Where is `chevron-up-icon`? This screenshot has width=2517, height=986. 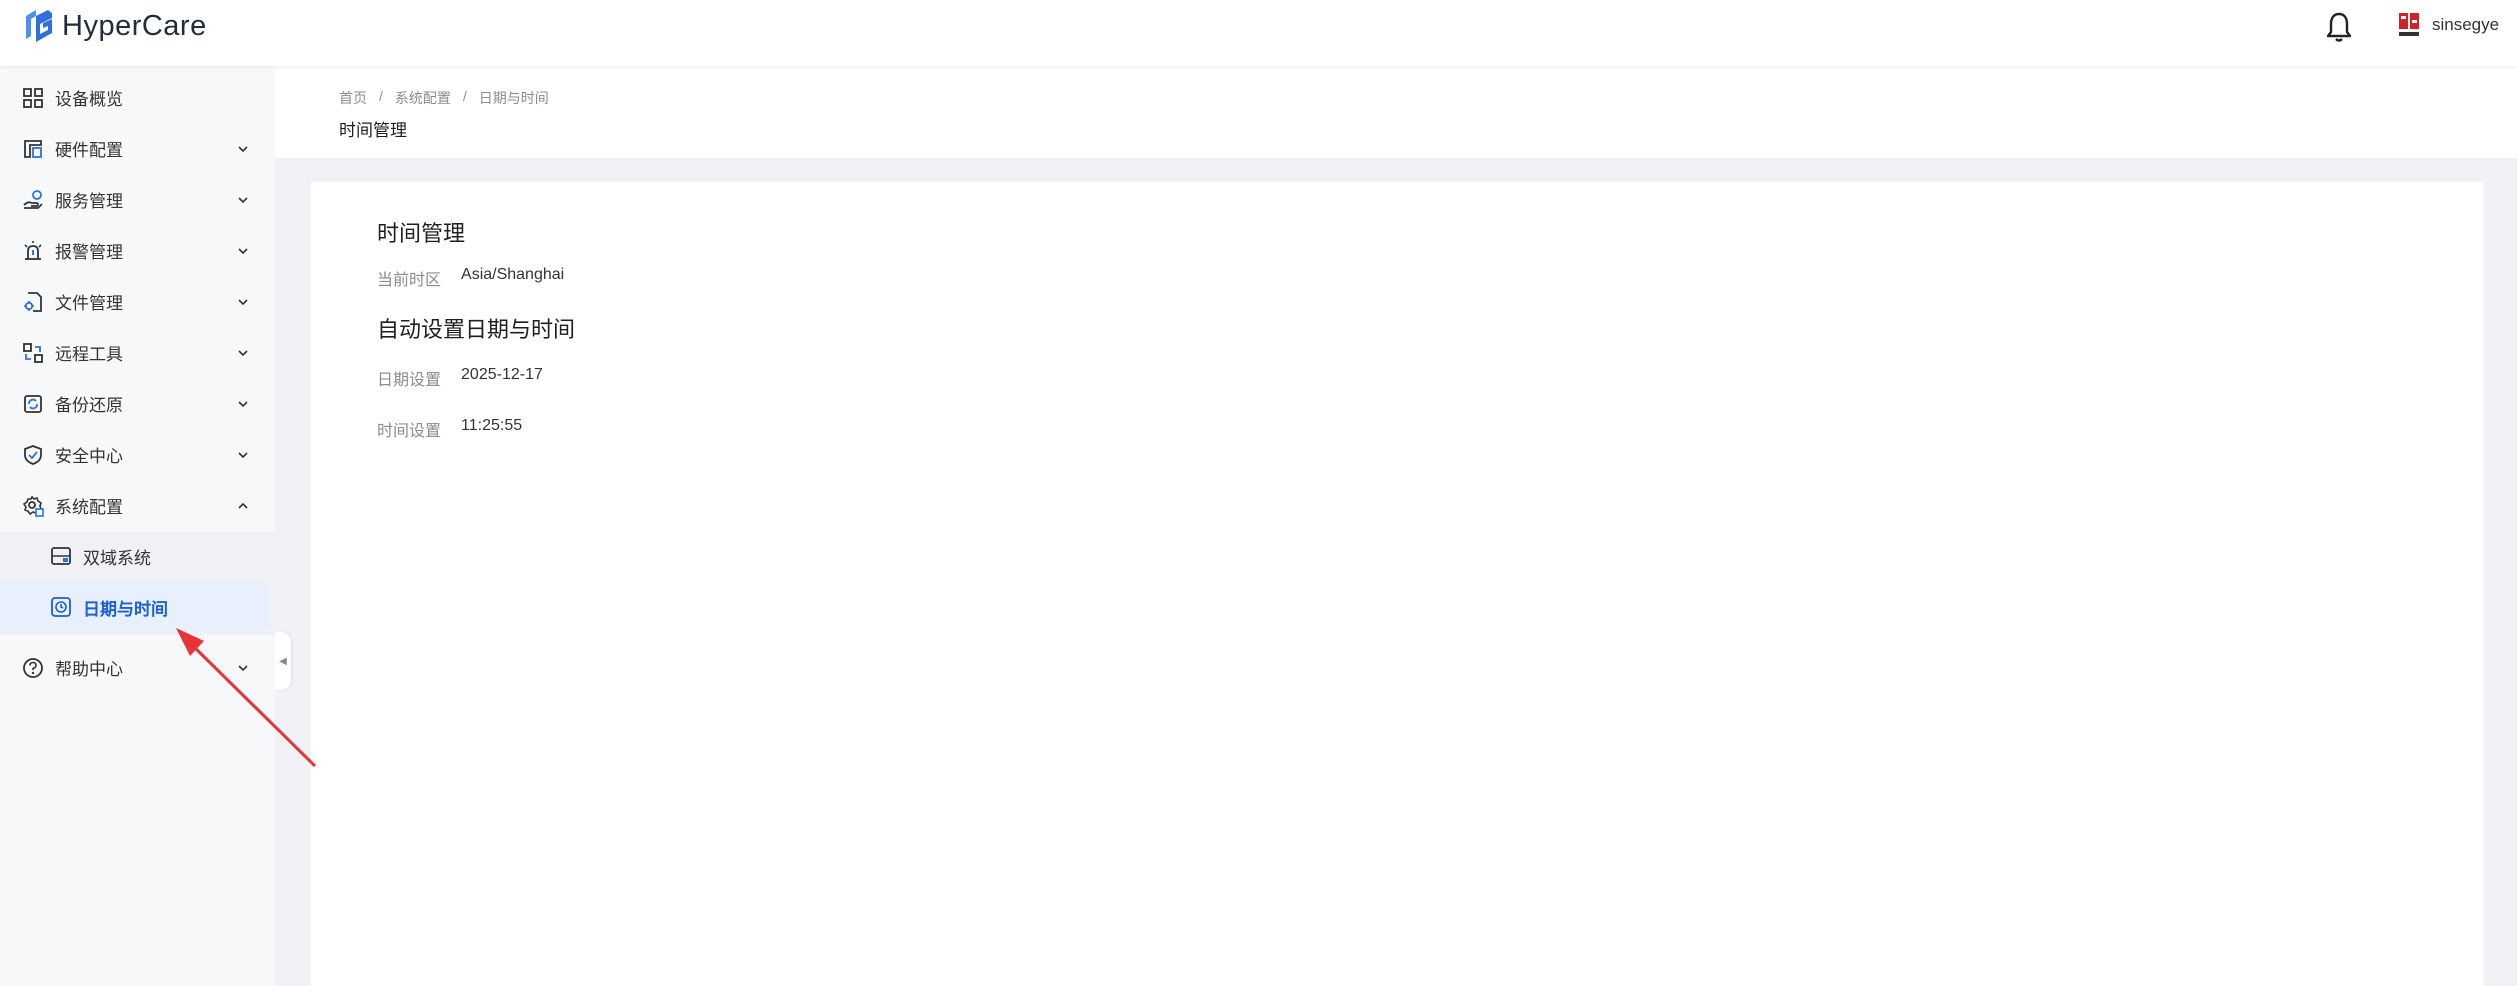
chevron-up-icon is located at coordinates (243, 505).